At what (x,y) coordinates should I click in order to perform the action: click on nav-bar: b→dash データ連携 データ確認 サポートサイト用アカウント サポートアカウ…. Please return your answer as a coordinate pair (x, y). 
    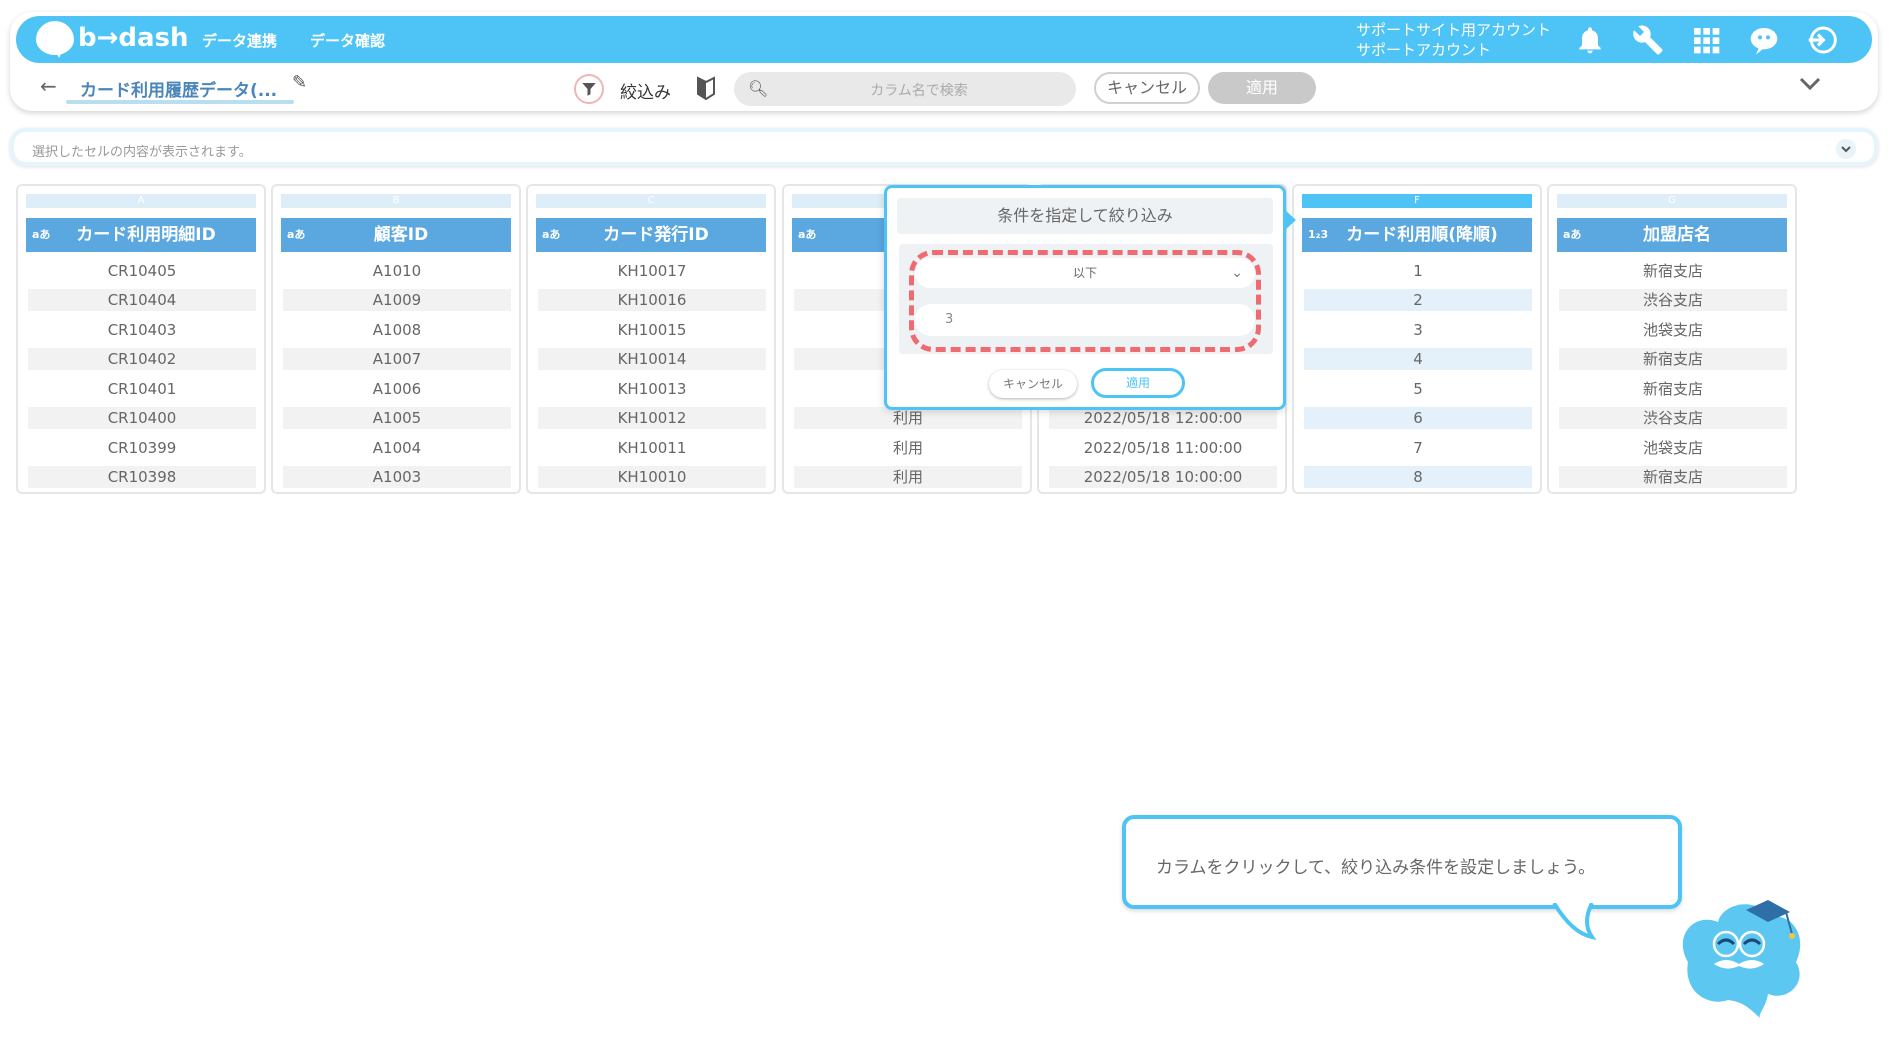
    Looking at the image, I should click on (944, 39).